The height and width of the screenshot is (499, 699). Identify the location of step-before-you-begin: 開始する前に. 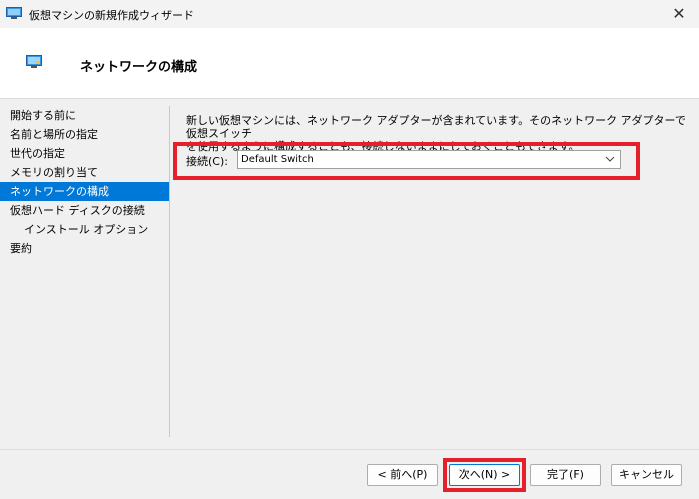
(84, 115).